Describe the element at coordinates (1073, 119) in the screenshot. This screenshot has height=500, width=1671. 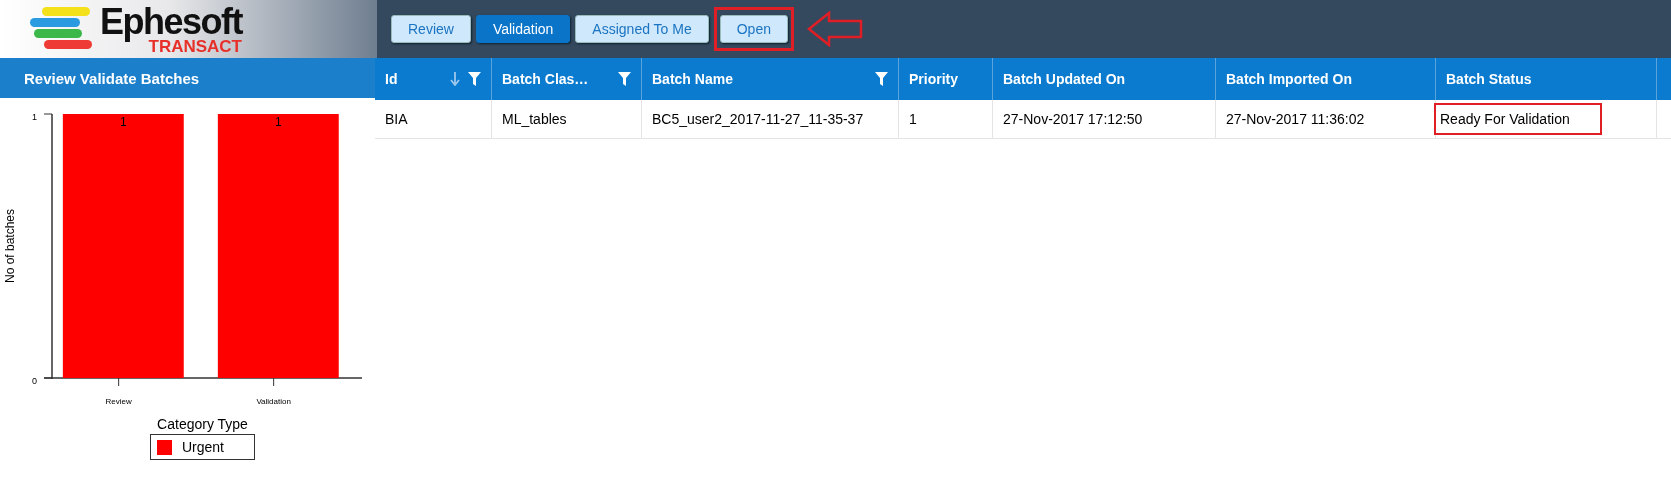
I see `table-cell: 27-Nov-2017 17:12:50` at that location.